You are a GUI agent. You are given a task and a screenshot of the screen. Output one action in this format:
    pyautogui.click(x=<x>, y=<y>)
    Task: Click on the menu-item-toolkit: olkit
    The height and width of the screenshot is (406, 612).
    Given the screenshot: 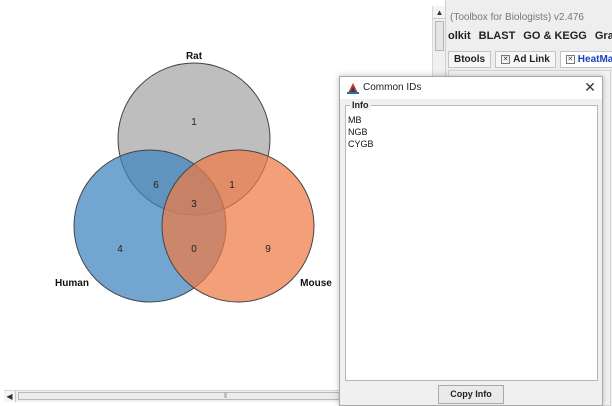 What is the action you would take?
    pyautogui.click(x=459, y=39)
    